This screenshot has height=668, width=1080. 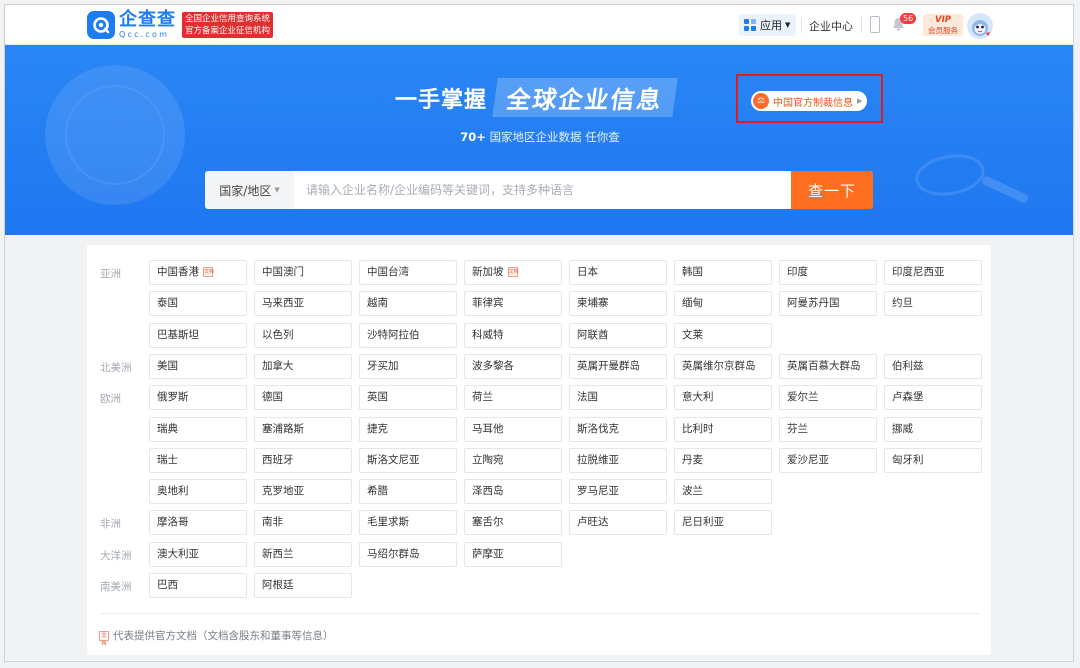 What do you see at coordinates (488, 334) in the screenshot?
I see `country-label: 科威特` at bounding box center [488, 334].